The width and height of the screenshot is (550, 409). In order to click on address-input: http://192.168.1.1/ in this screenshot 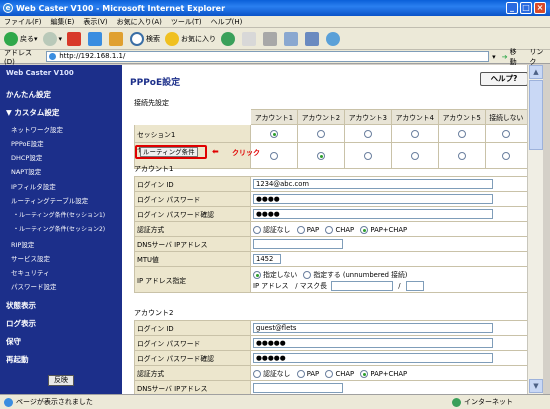, I will do `click(268, 56)`.